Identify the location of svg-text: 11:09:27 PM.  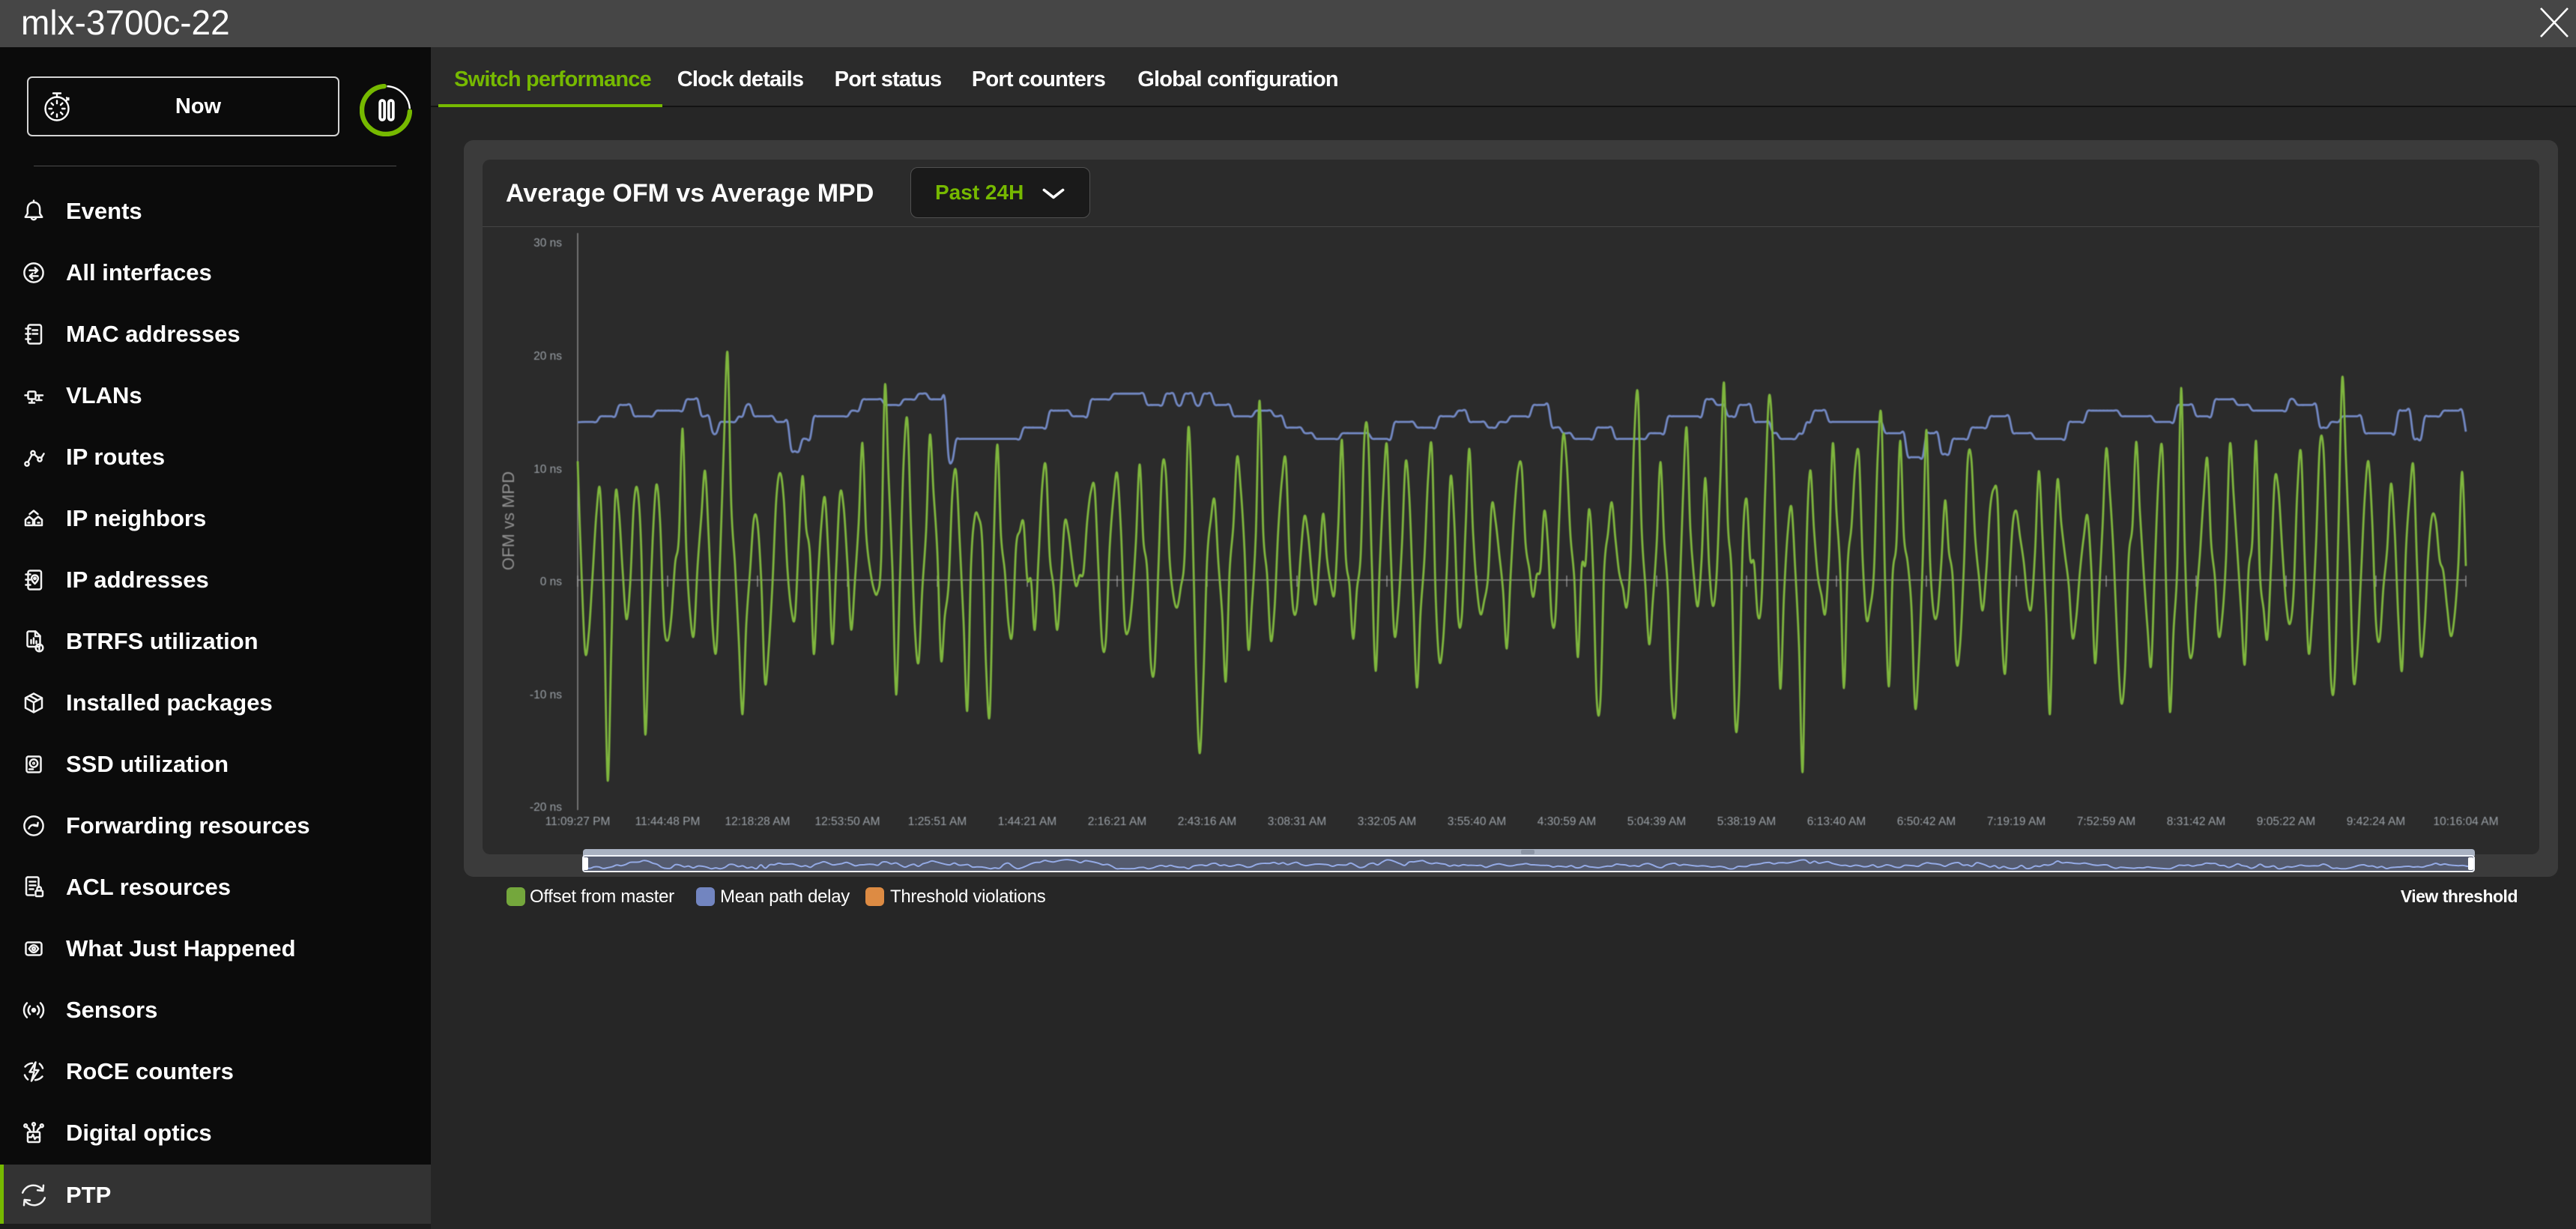
(578, 821).